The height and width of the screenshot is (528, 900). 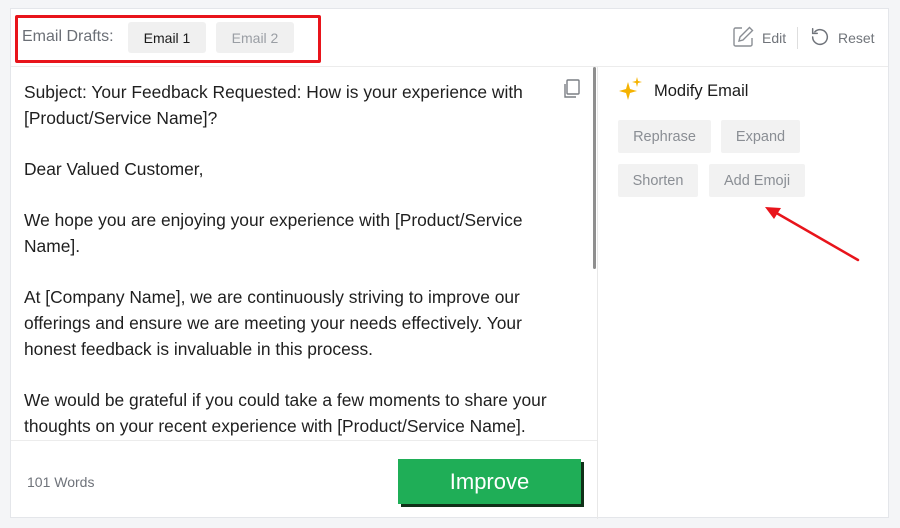 What do you see at coordinates (571, 89) in the screenshot?
I see `copy-icon` at bounding box center [571, 89].